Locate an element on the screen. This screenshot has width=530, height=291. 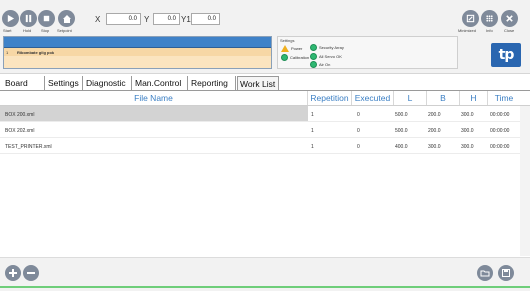
tab-man-control: Man.Control is located at coordinates (160, 83).